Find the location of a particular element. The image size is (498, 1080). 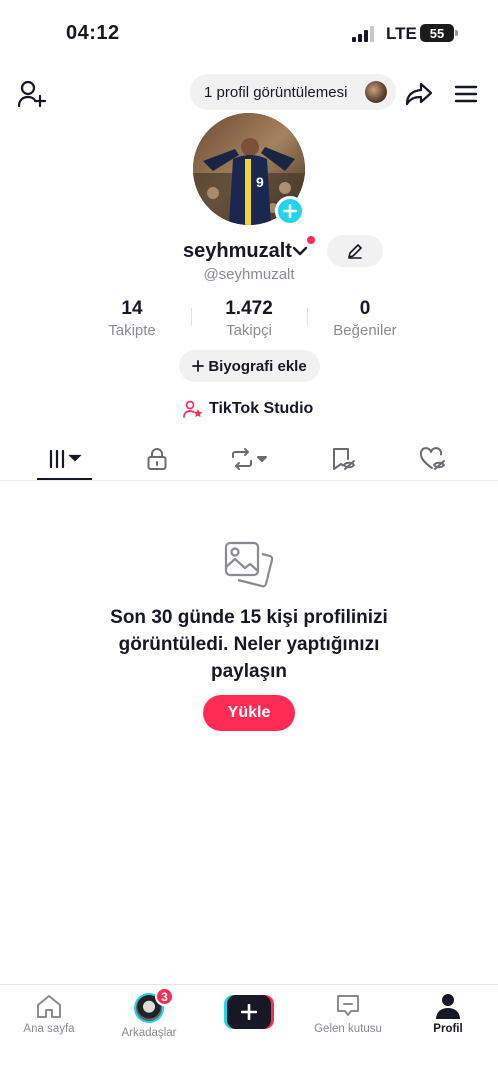

add-story-button is located at coordinates (290, 211).